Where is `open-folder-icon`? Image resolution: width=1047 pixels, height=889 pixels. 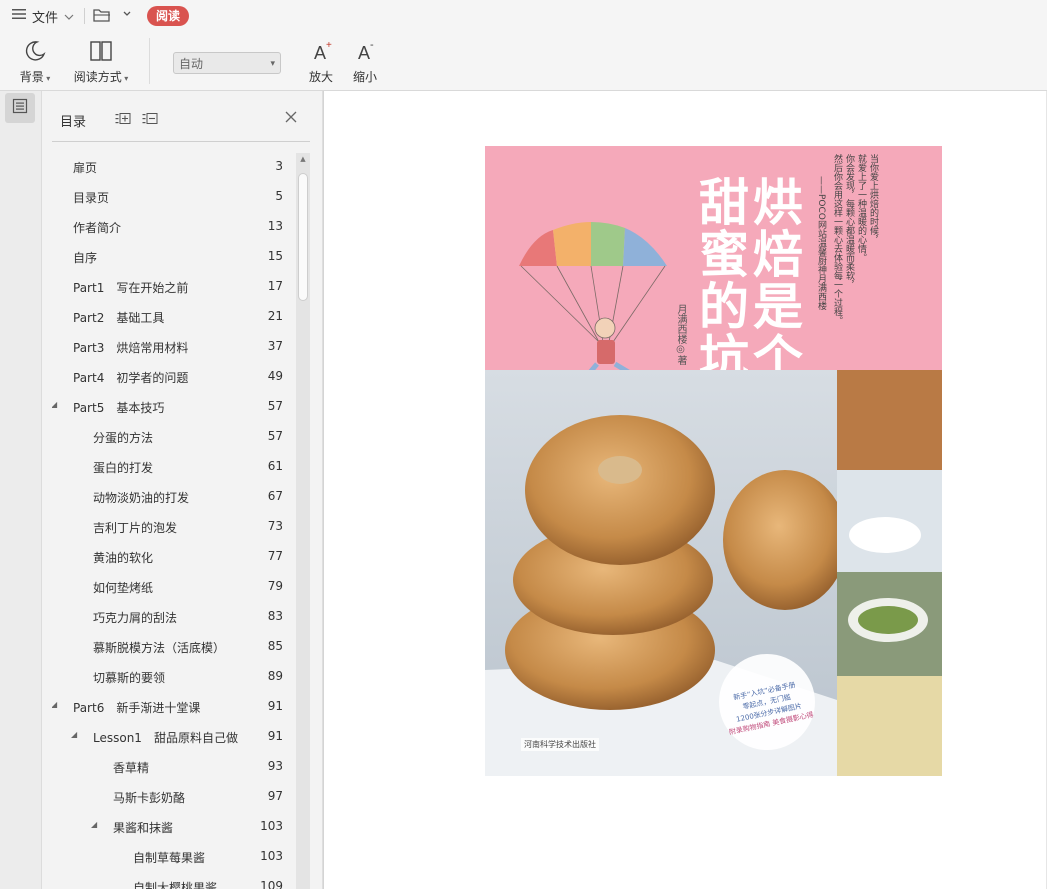 open-folder-icon is located at coordinates (102, 17).